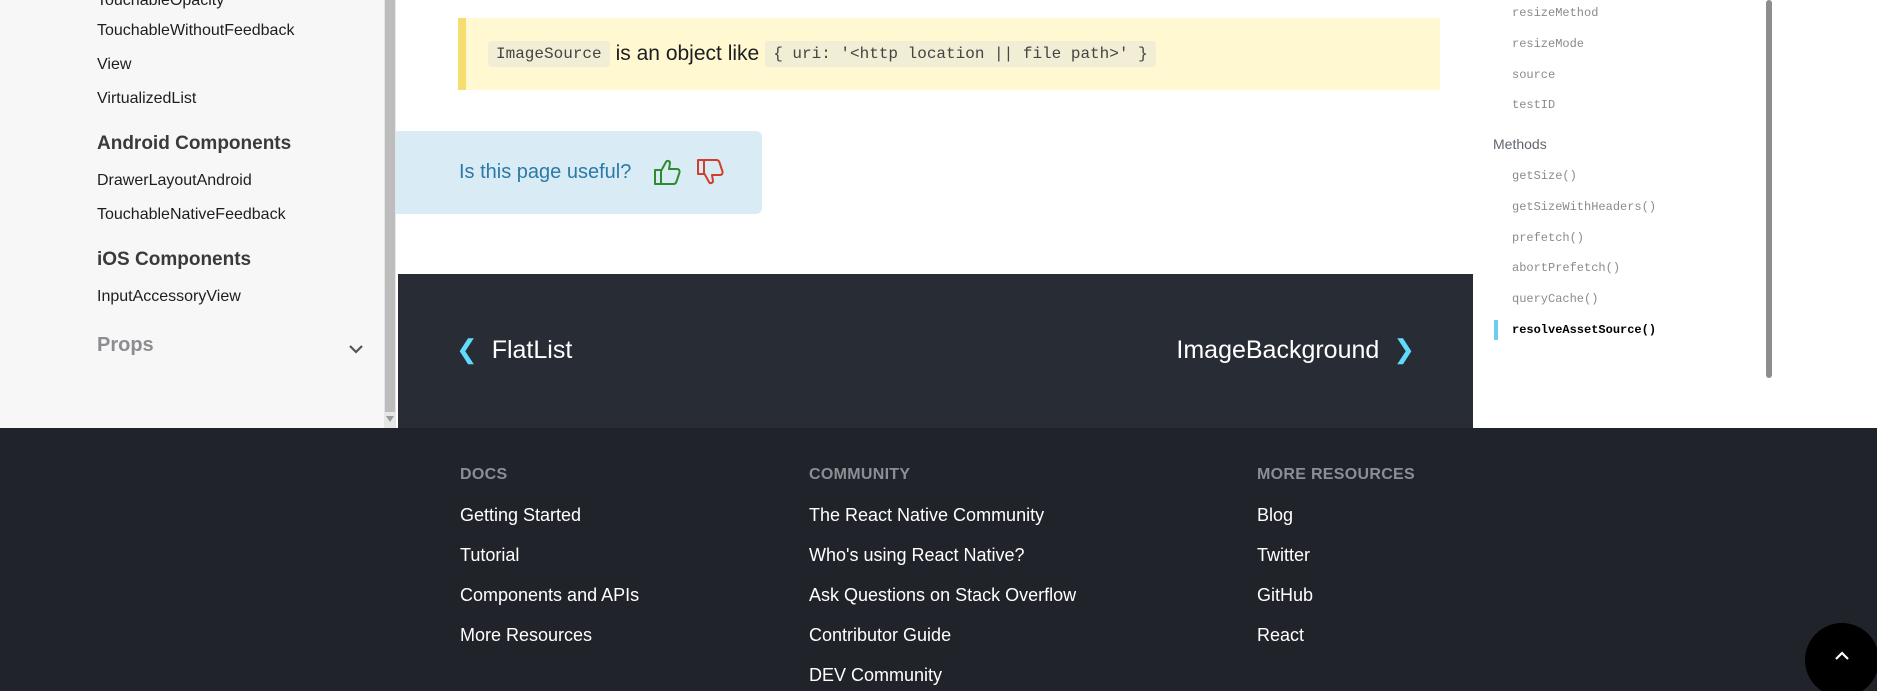 This screenshot has width=1877, height=691. I want to click on toc-item-abortprefetch: abortPrefetch(), so click(1566, 268).